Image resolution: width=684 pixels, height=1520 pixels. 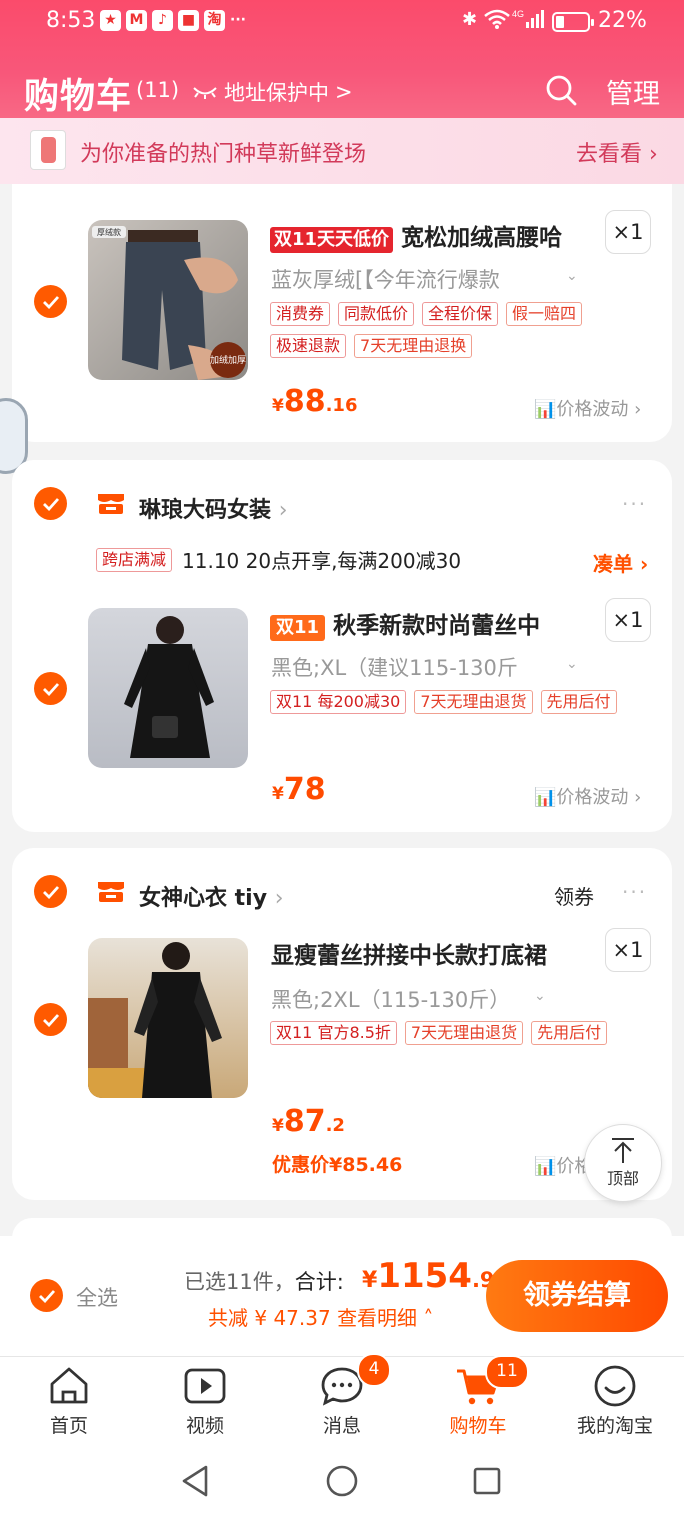 I want to click on tab-my-taobao: 我的淘宝, so click(x=615, y=1399).